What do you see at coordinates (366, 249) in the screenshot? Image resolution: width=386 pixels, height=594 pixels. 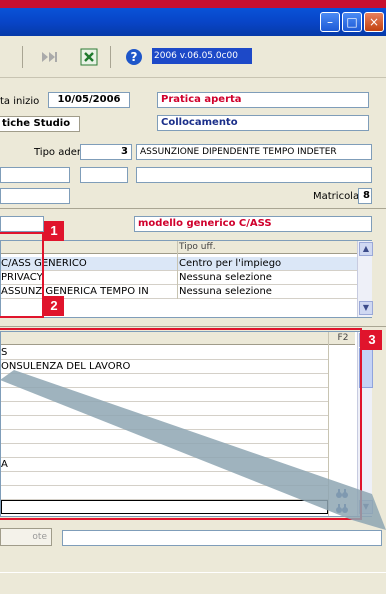 I see `scroll-up-icon: ▲` at bounding box center [366, 249].